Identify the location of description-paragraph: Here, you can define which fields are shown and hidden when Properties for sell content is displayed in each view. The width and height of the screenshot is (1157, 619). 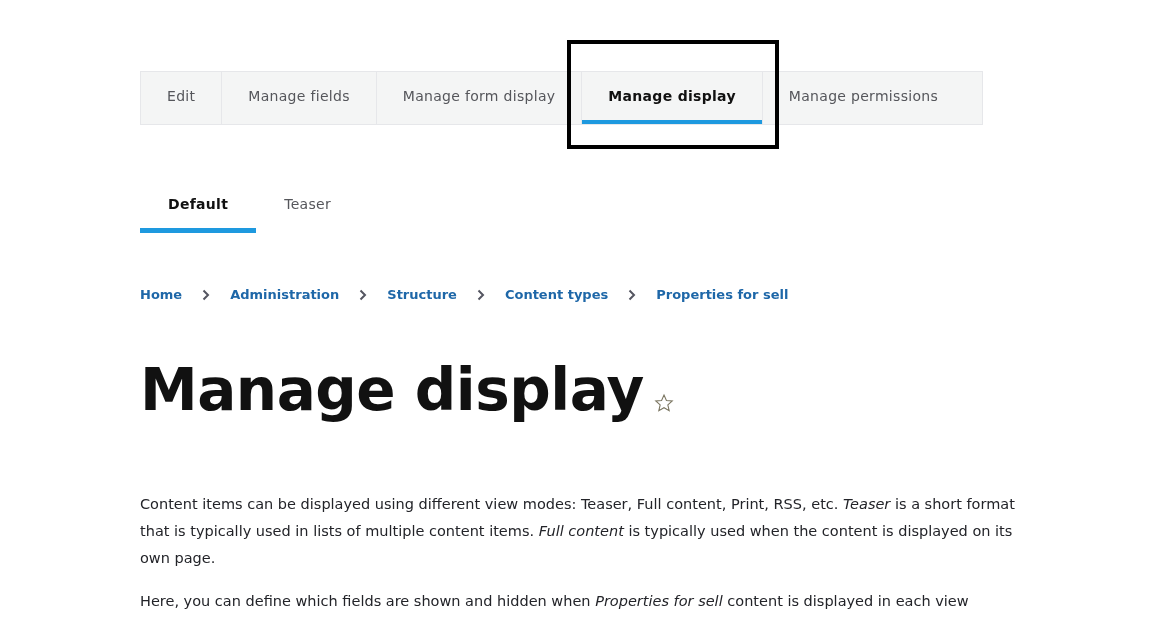
(555, 601).